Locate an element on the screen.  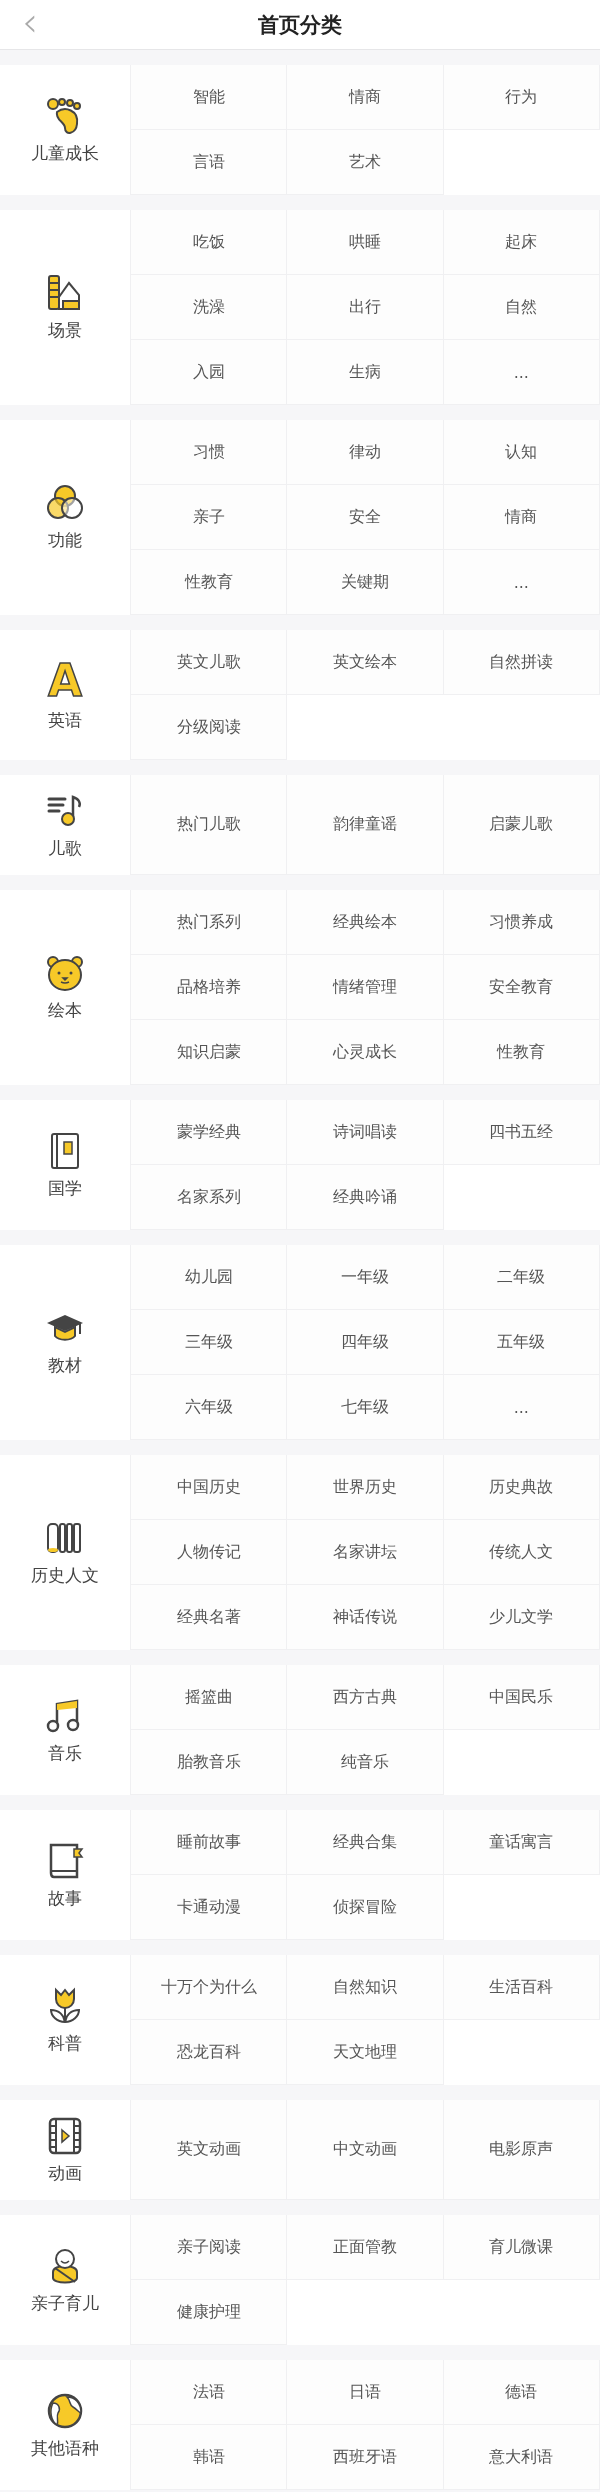
category-label: 儿童成长 is located at coordinates (65, 153).